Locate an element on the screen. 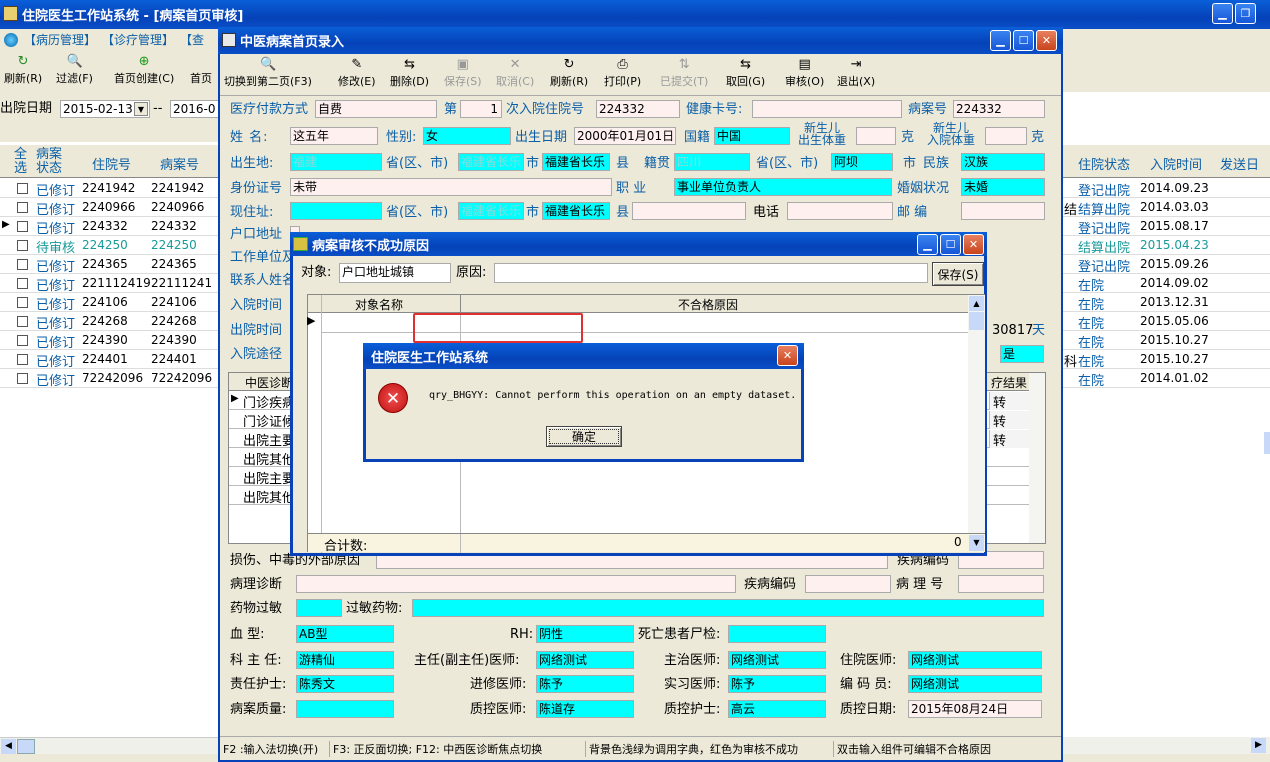  nationality-field: 中国 is located at coordinates (752, 136).